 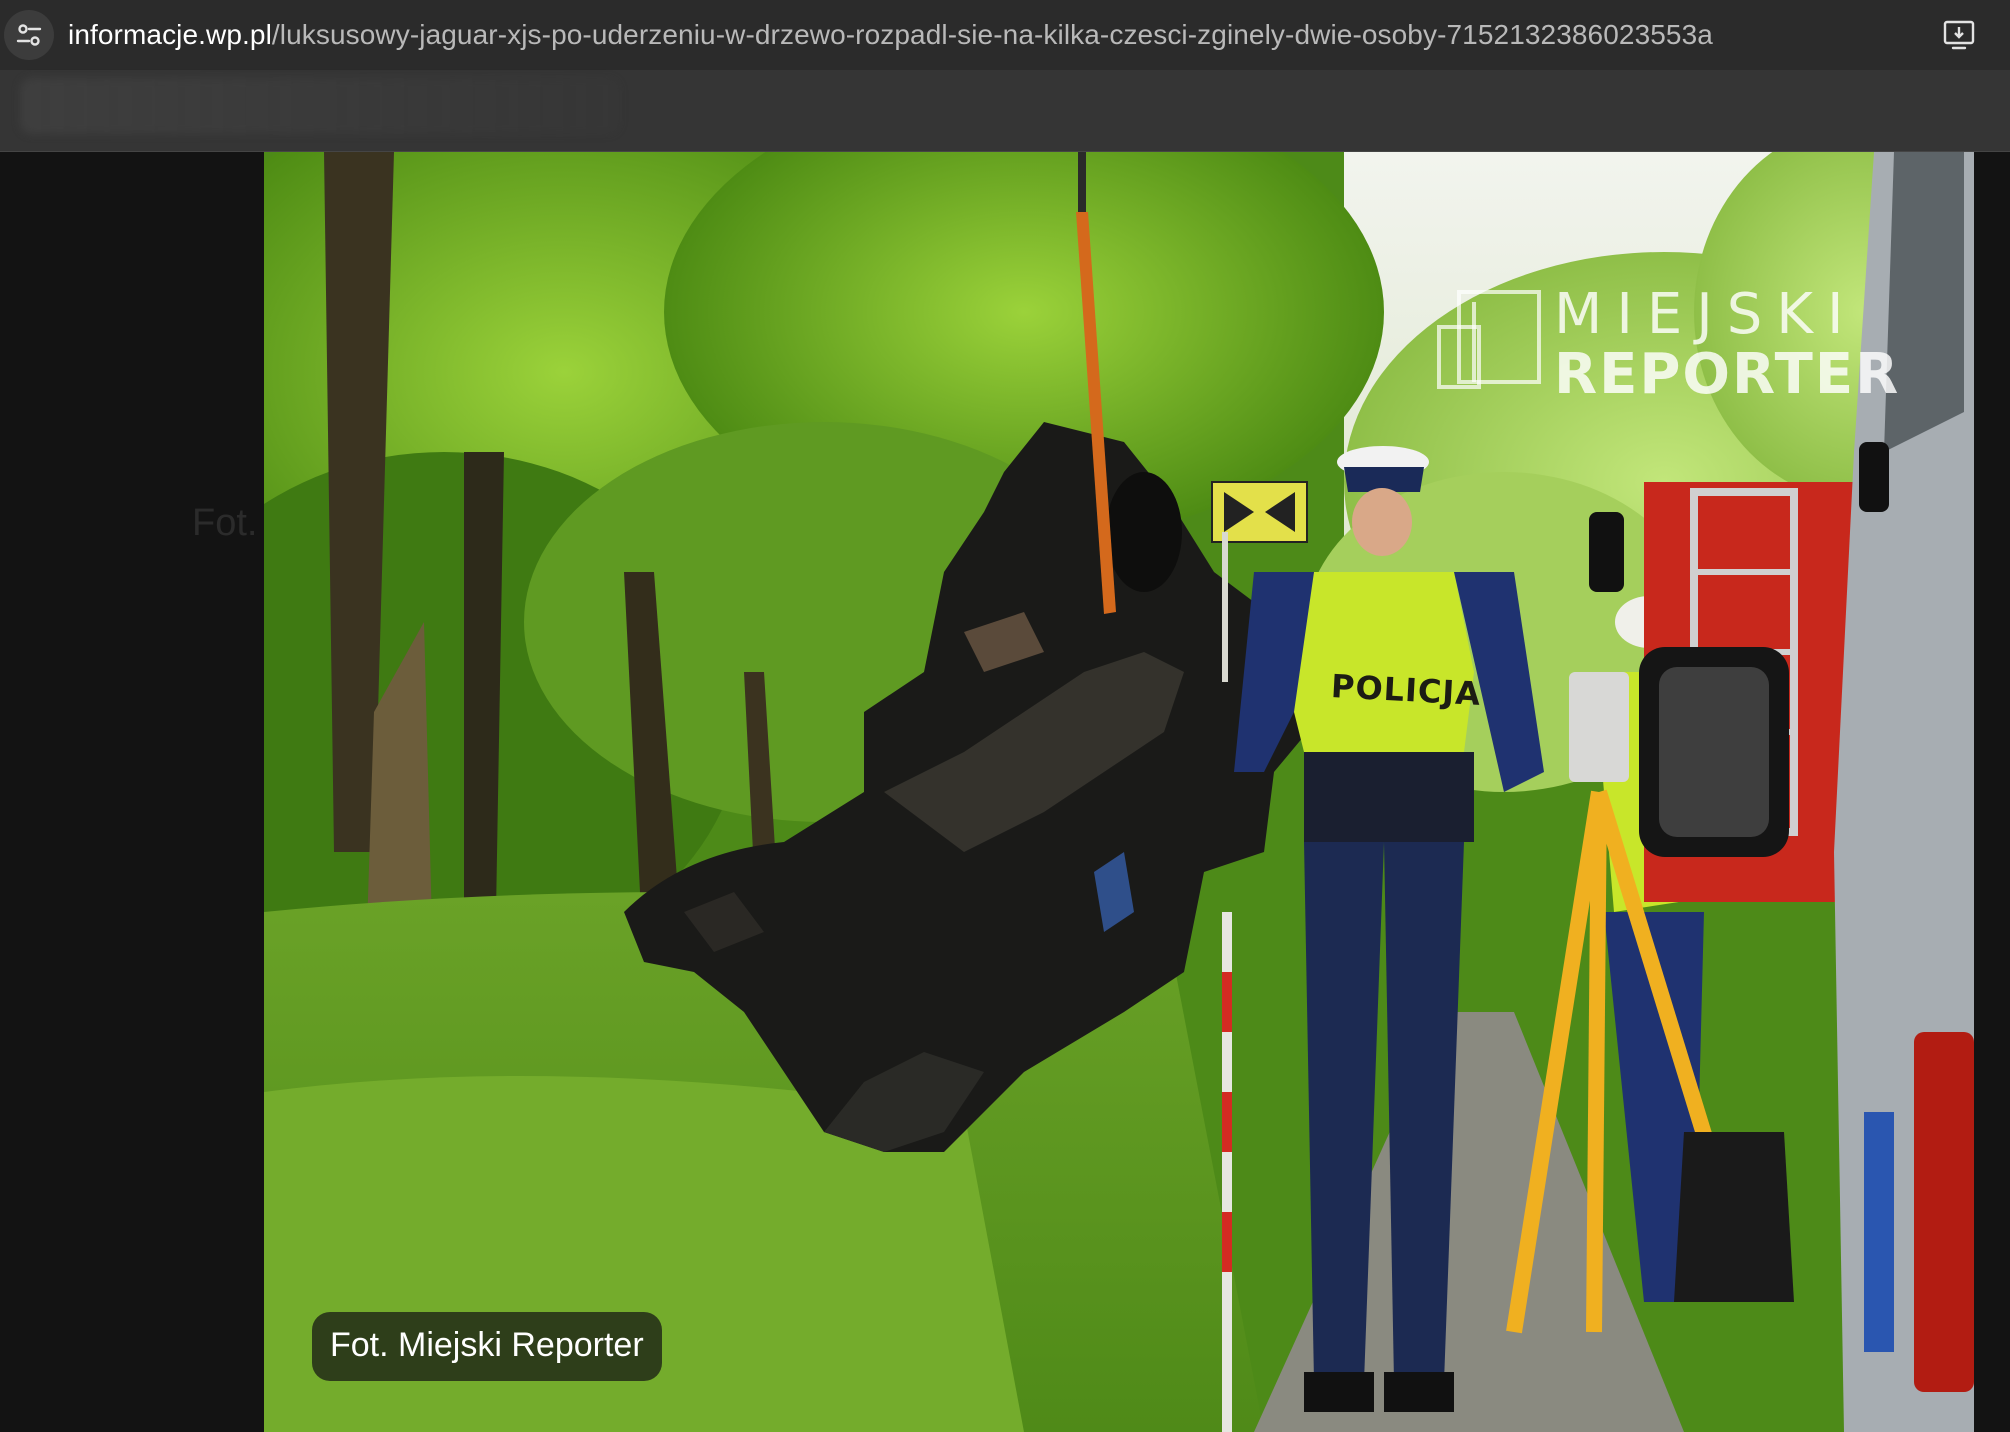 I want to click on install-app-icon, so click(x=1959, y=35).